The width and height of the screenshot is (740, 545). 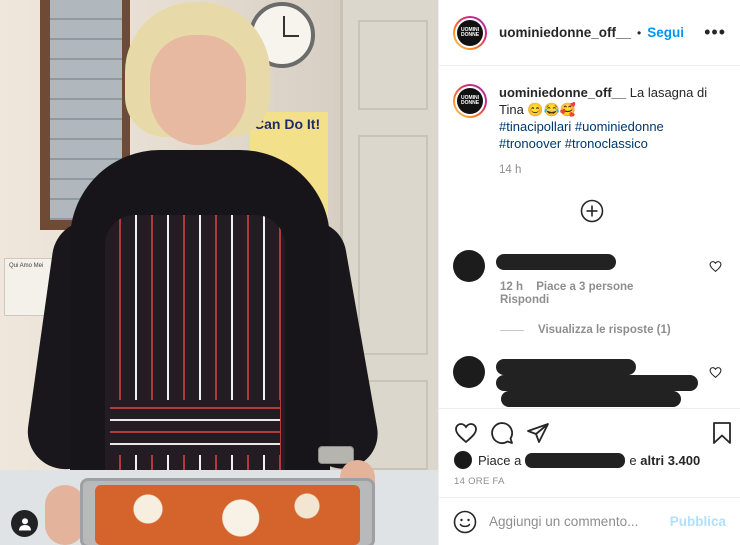 I want to click on more-options-icon: •••, so click(x=715, y=32).